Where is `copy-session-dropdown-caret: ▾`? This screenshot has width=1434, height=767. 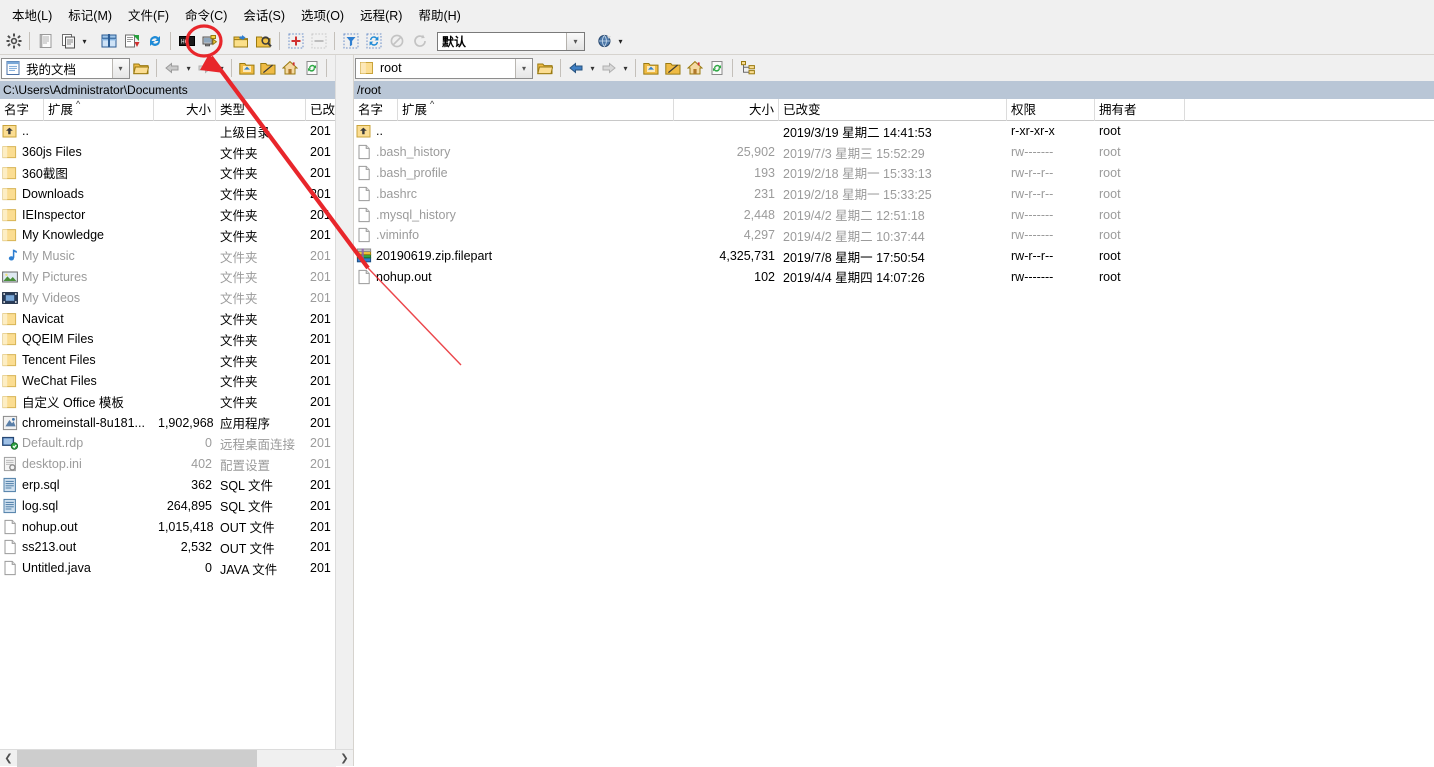
copy-session-dropdown-caret: ▾ is located at coordinates (84, 41).